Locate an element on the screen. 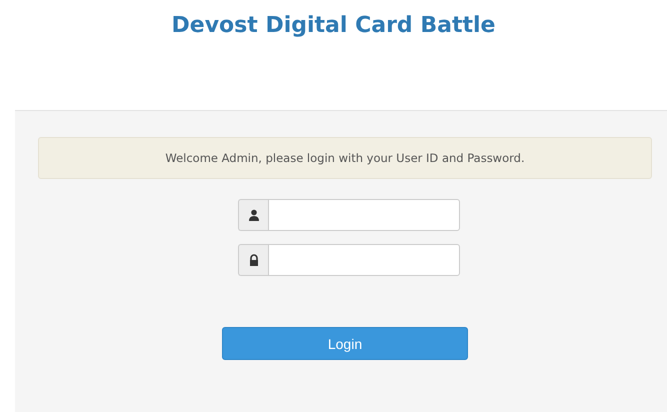 The image size is (667, 412). lock-icon is located at coordinates (253, 260).